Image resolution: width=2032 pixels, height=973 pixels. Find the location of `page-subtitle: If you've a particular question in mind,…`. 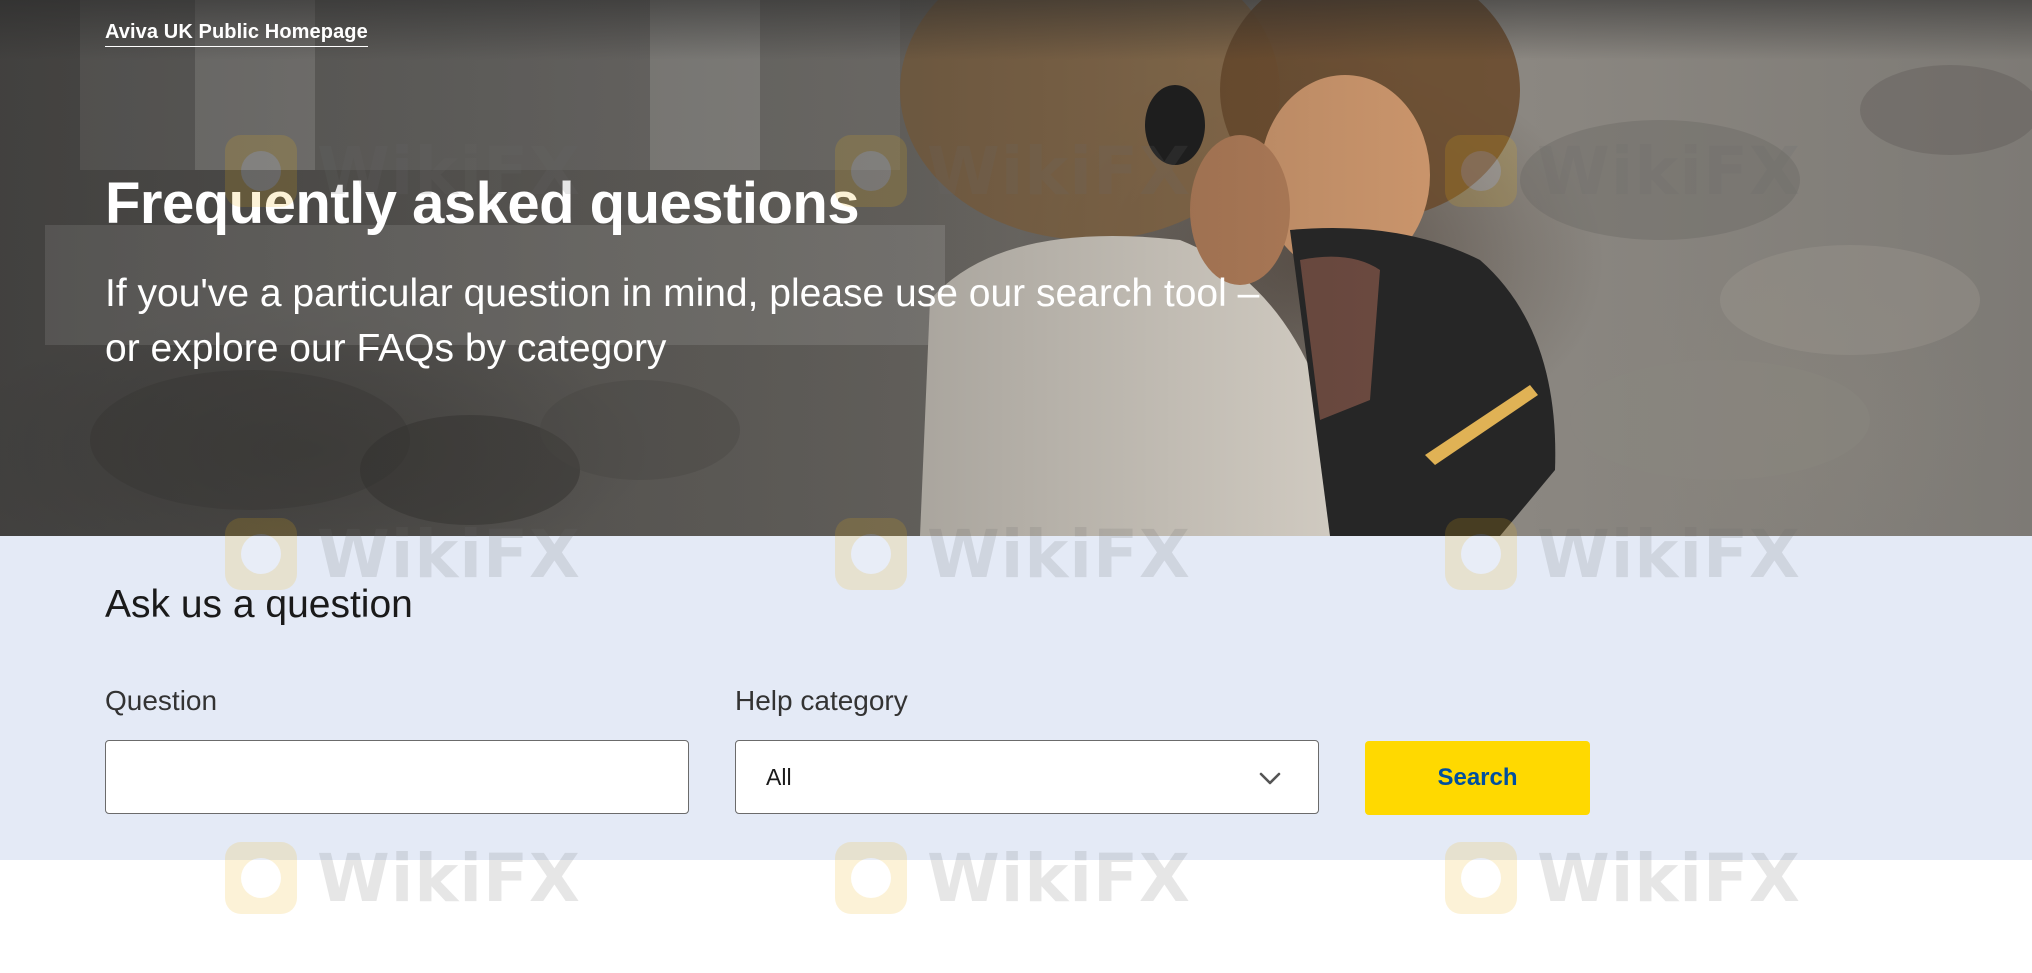

page-subtitle: If you've a particular question in mind,… is located at coordinates (682, 321).